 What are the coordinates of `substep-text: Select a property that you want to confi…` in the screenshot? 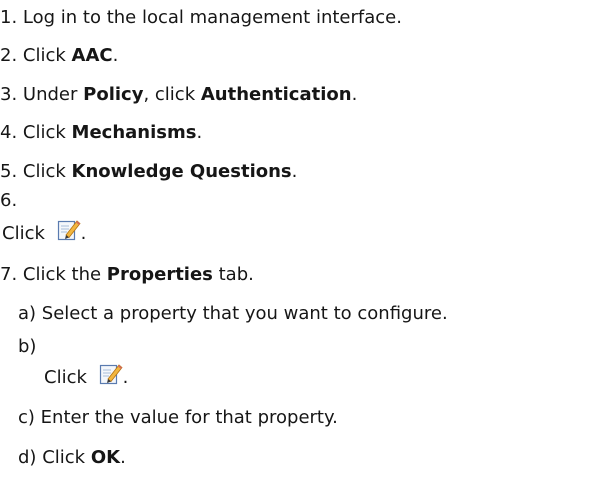 It's located at (244, 313).